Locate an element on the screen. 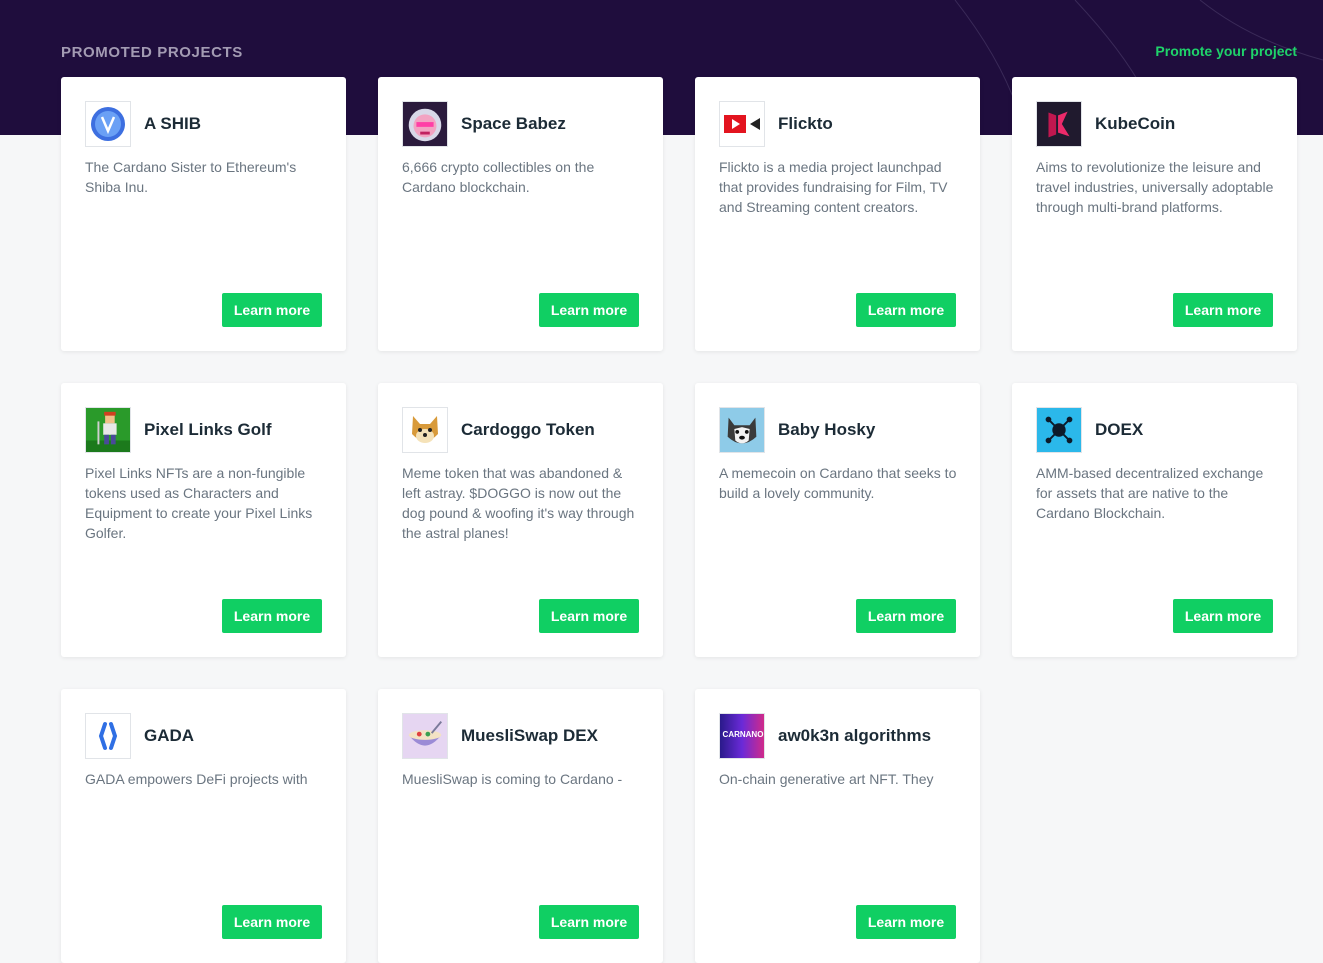 This screenshot has width=1323, height=963. awoken-logo-icon: CARNANO is located at coordinates (742, 736).